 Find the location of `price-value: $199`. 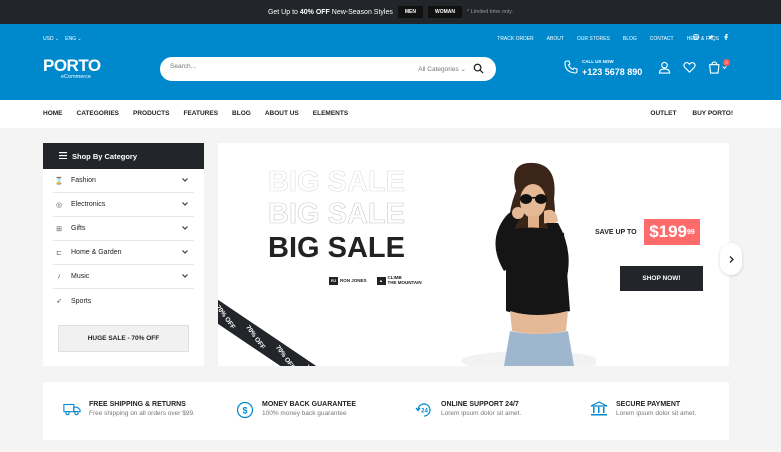

price-value: $199 is located at coordinates (668, 231).